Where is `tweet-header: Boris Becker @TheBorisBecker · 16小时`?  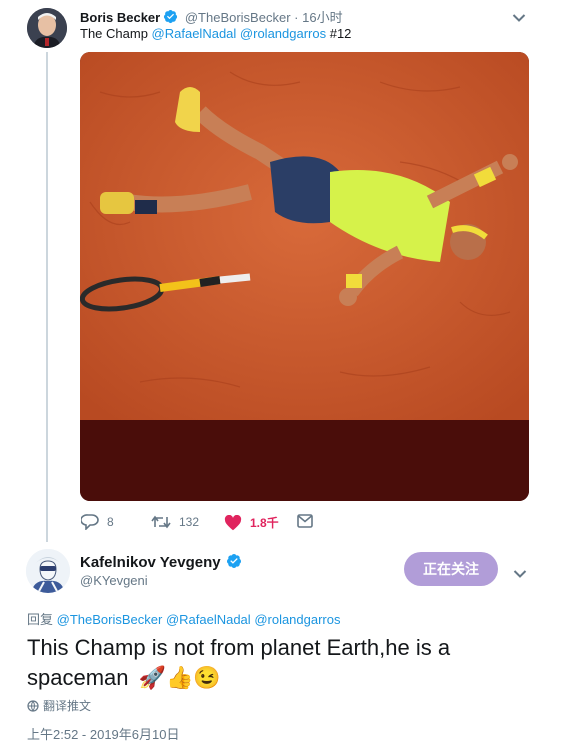 tweet-header: Boris Becker @TheBorisBecker · 16小时 is located at coordinates (211, 16).